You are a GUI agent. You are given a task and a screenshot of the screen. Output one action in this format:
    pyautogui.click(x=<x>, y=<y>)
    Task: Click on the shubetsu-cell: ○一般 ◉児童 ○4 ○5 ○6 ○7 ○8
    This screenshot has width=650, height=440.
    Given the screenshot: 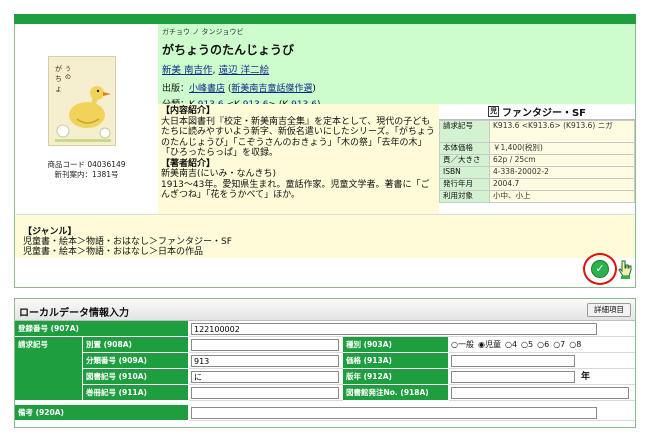 What is the action you would take?
    pyautogui.click(x=542, y=345)
    